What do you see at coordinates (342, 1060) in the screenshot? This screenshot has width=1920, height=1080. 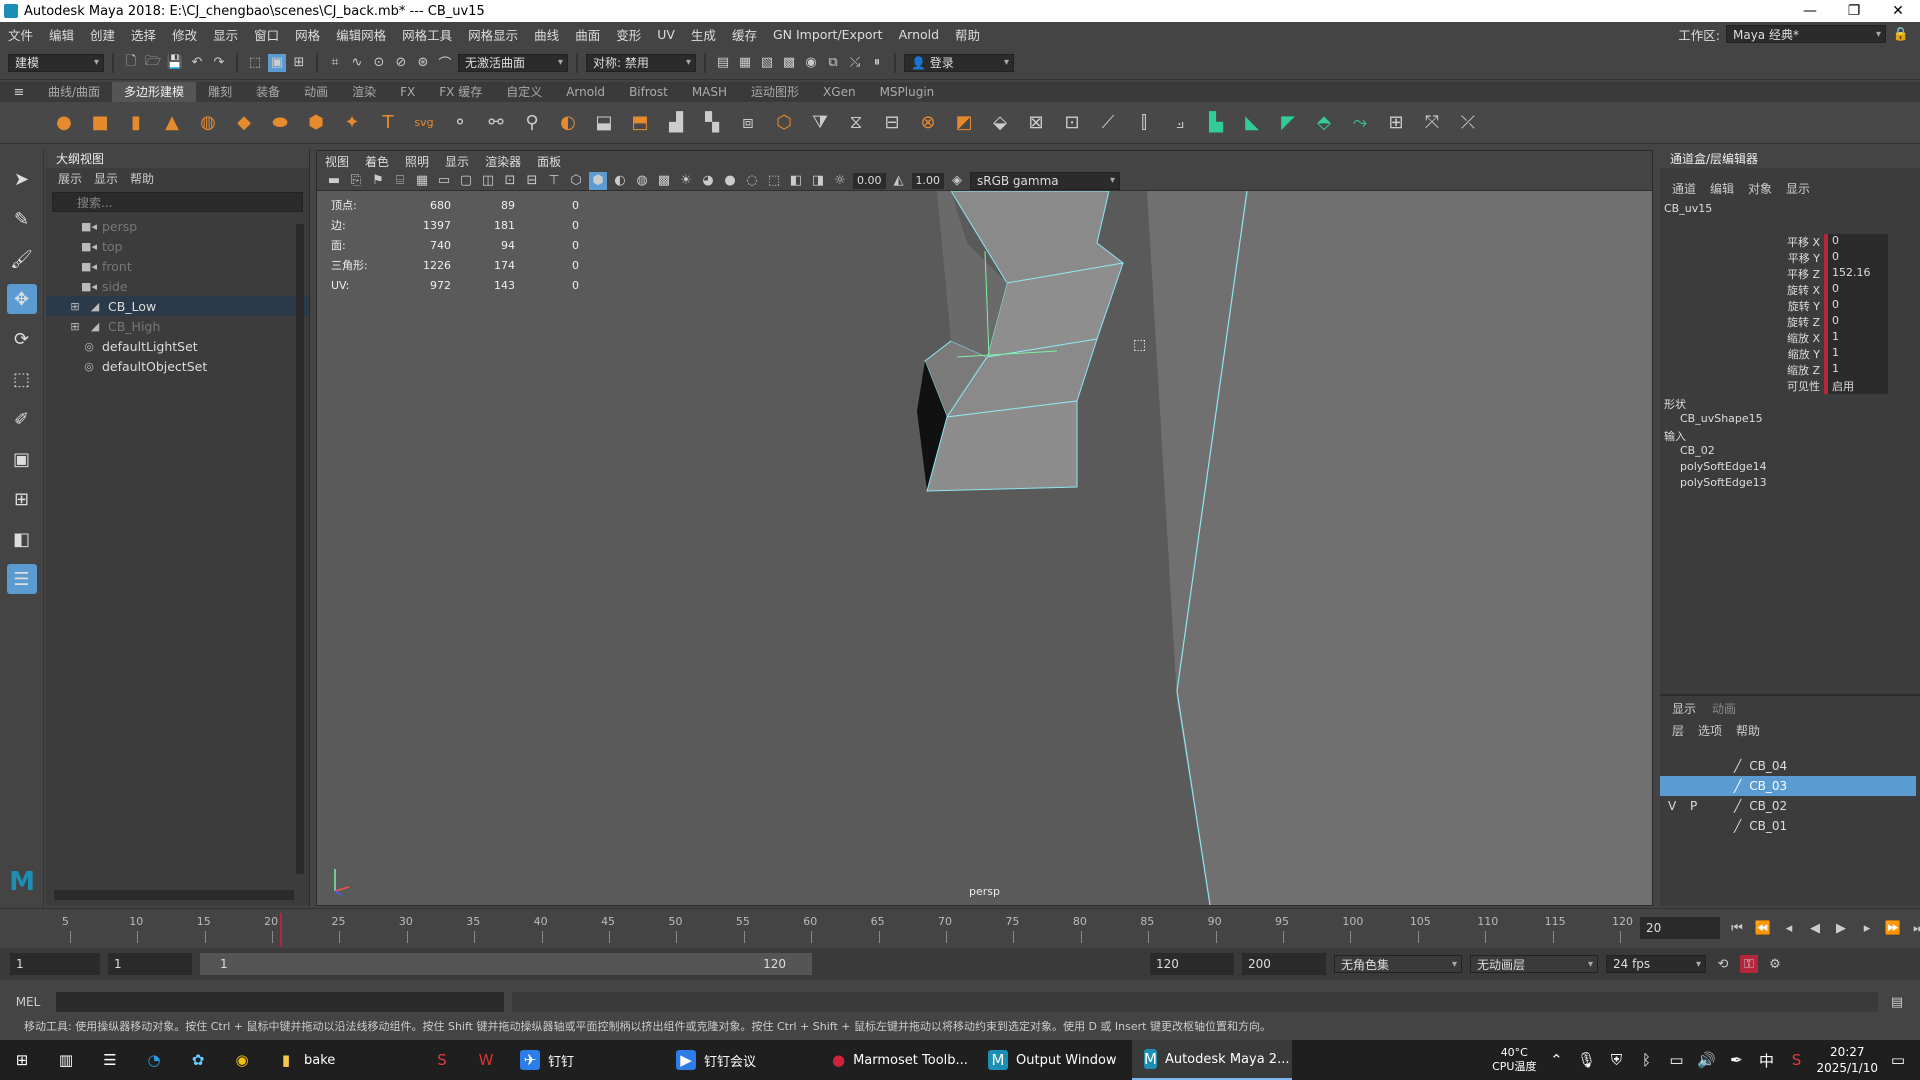 I see `taskbar-task-bake: ▮ bake` at bounding box center [342, 1060].